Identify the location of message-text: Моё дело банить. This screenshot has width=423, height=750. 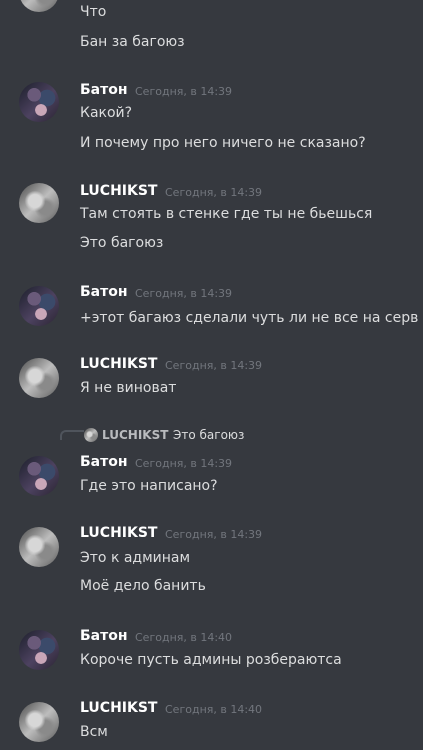
(143, 586).